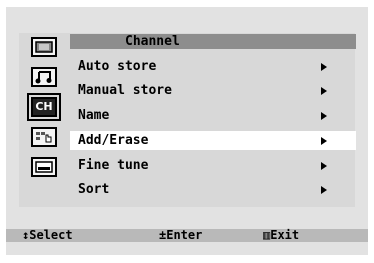  I want to click on sidebar-slot-channel: CH, so click(44, 106).